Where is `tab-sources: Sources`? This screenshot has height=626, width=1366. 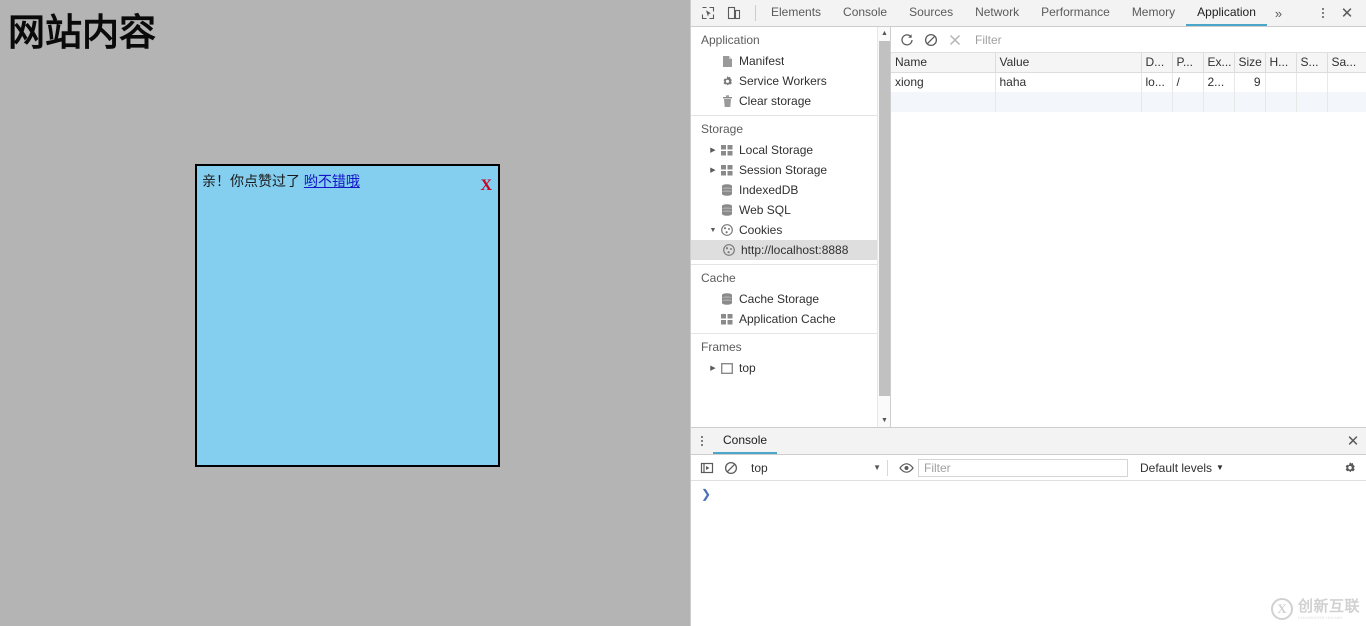
tab-sources: Sources is located at coordinates (931, 13).